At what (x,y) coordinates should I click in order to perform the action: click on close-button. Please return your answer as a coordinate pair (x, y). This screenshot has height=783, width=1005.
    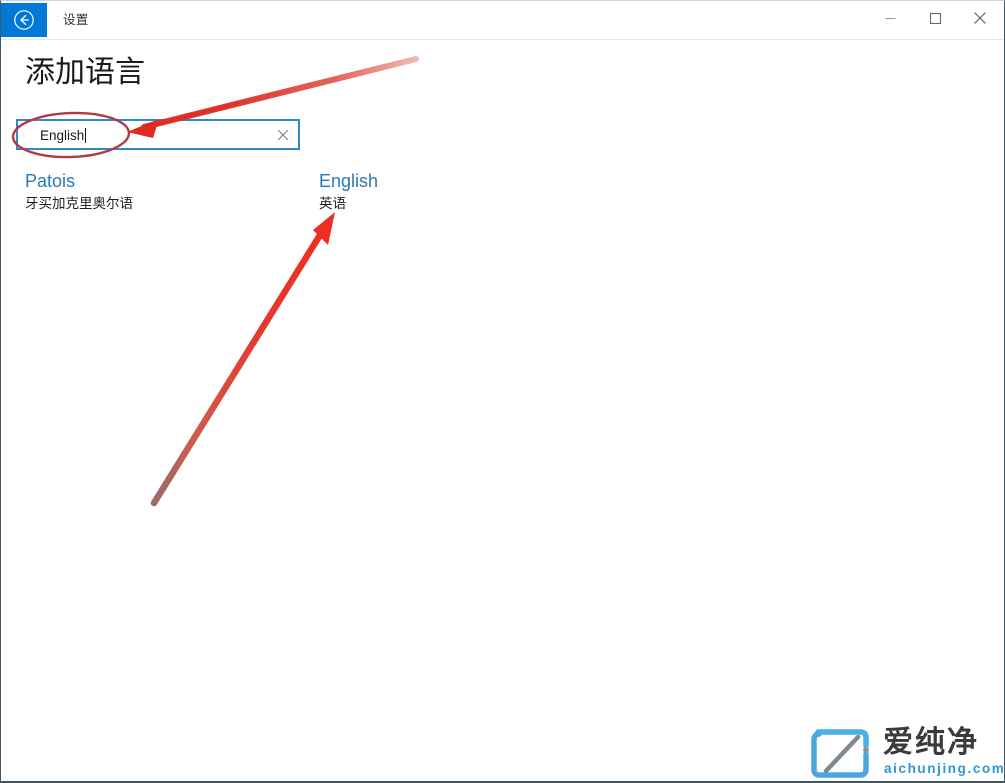
    Looking at the image, I should click on (979, 18).